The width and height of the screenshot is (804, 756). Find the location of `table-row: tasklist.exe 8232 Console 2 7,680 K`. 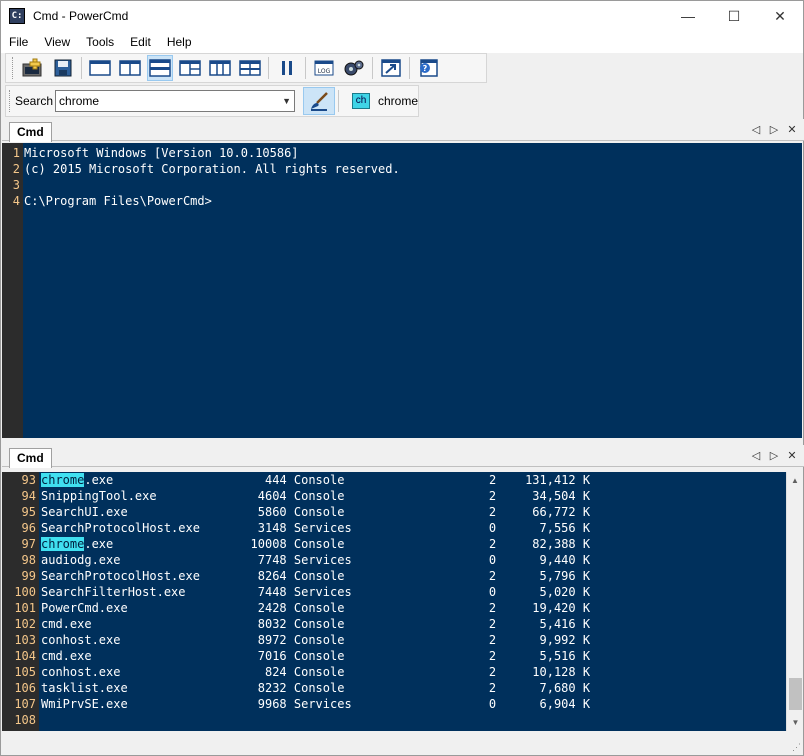

table-row: tasklist.exe 8232 Console 2 7,680 K is located at coordinates (315, 688).